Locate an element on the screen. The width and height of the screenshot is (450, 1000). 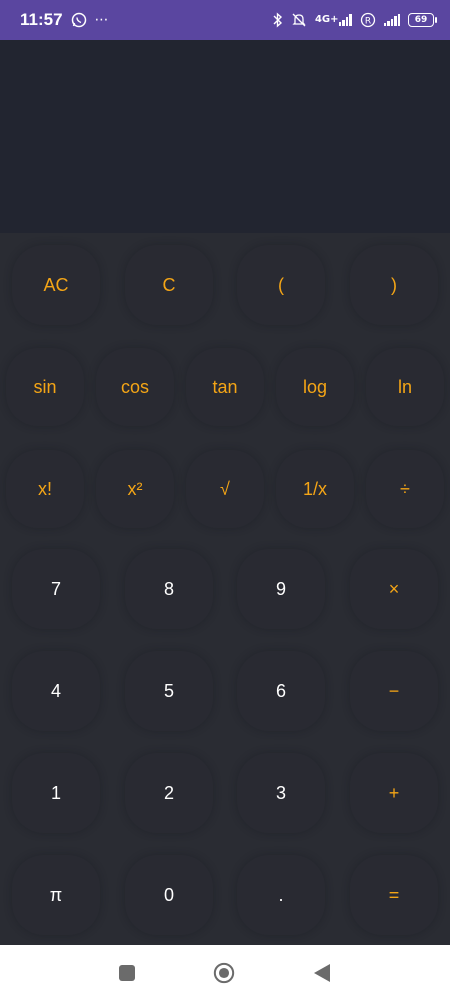
network-indicator: 4G+ is located at coordinates (333, 20).